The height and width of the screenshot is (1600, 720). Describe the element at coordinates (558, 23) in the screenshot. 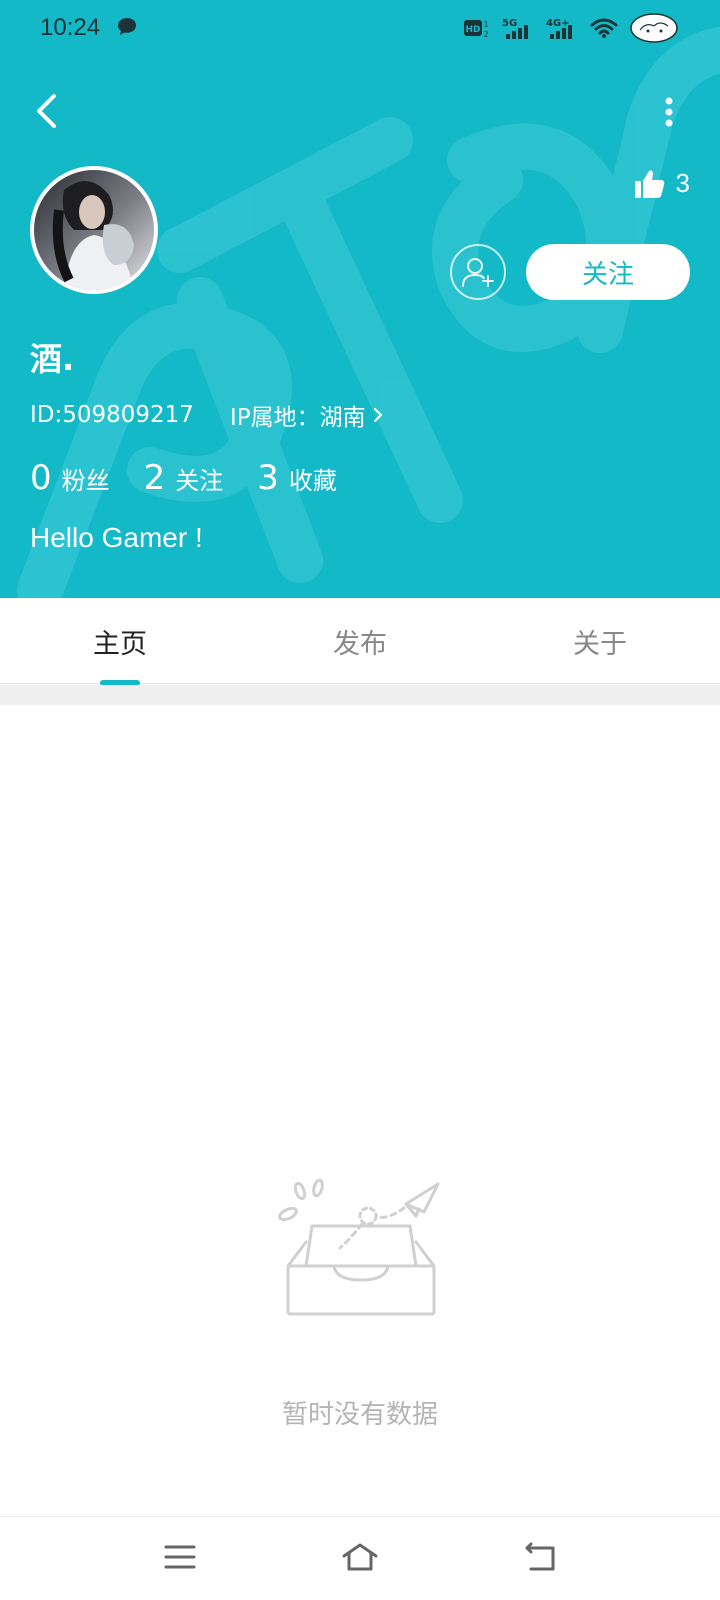

I see `svg-text: 4G+` at that location.